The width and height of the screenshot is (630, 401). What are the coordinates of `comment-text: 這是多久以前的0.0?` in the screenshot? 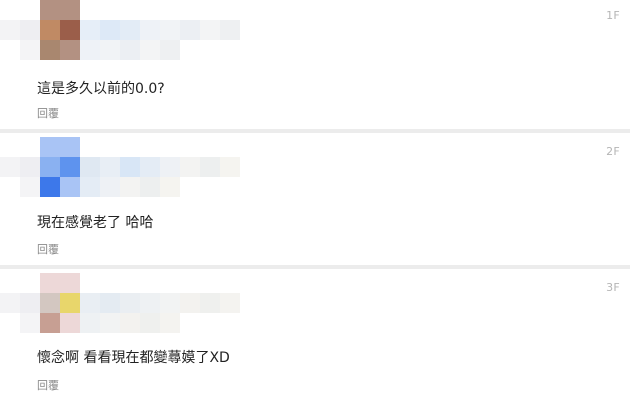 It's located at (101, 89).